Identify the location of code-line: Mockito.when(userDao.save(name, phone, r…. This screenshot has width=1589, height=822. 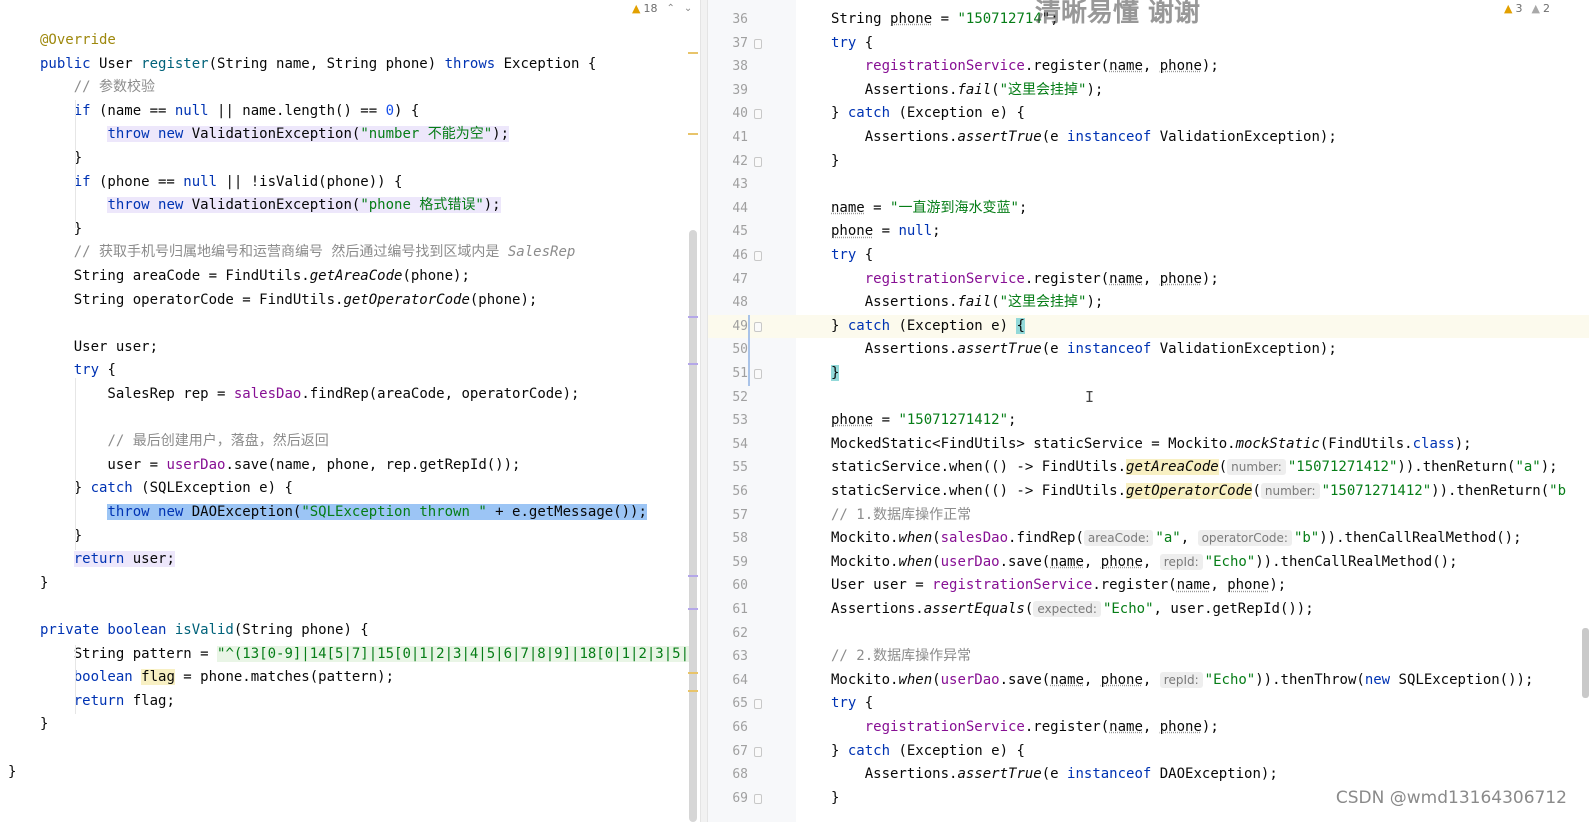
(1192, 563).